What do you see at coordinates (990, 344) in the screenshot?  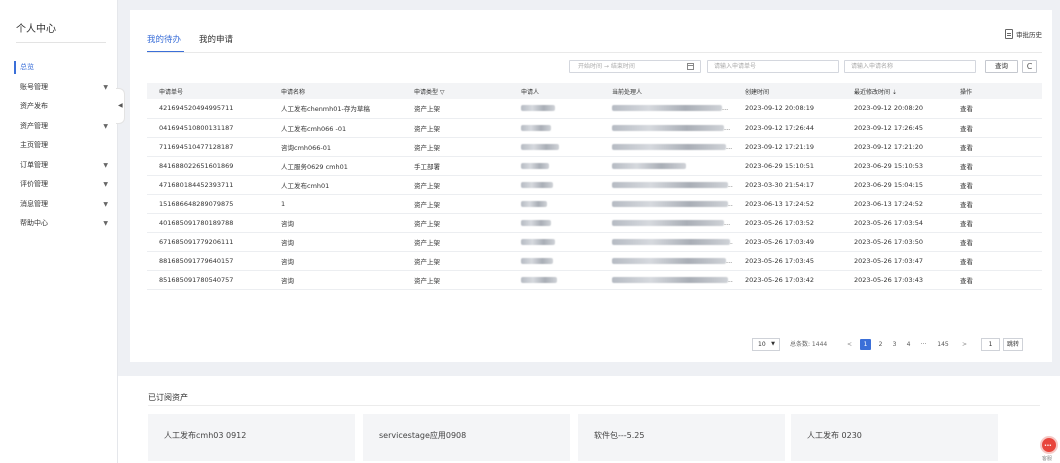 I see `page-jump-input: 1` at bounding box center [990, 344].